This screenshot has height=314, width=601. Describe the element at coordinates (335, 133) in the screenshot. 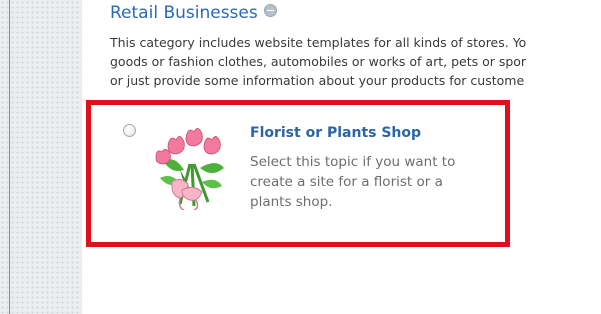

I see `option-title: Florist or Plants Shop` at that location.